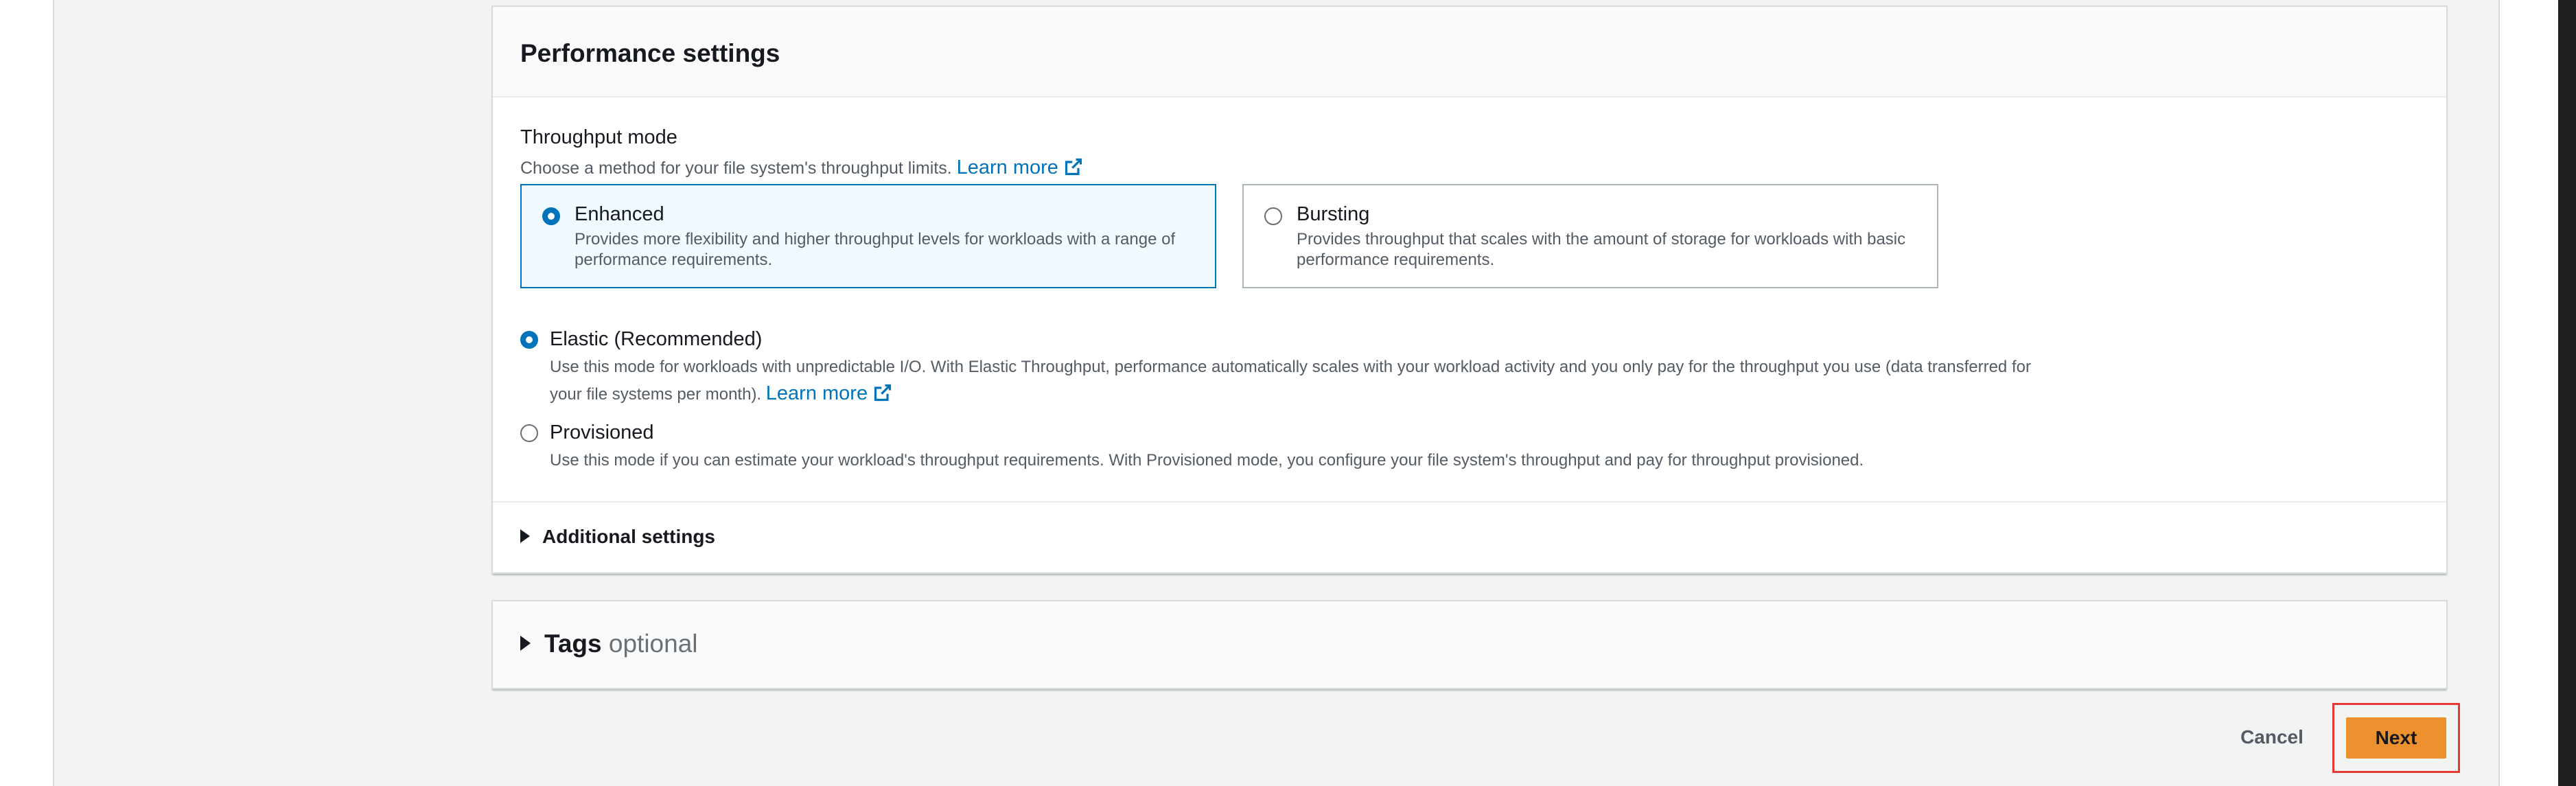 Image resolution: width=2576 pixels, height=786 pixels. Describe the element at coordinates (551, 216) in the screenshot. I see `enhanced-radio` at that location.